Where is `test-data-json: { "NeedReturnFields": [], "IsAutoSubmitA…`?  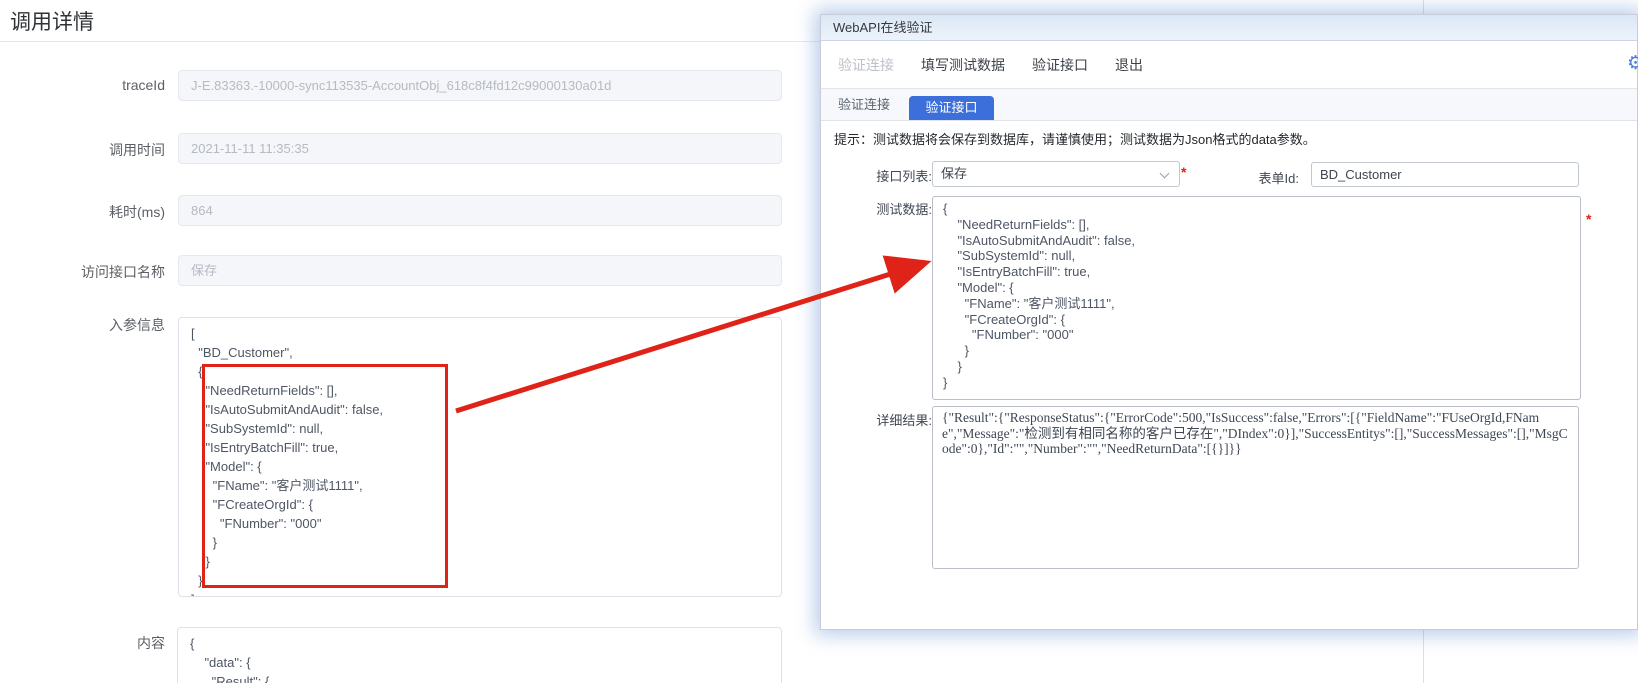
test-data-json: { "NeedReturnFields": [], "IsAutoSubmitA… is located at coordinates (1039, 295).